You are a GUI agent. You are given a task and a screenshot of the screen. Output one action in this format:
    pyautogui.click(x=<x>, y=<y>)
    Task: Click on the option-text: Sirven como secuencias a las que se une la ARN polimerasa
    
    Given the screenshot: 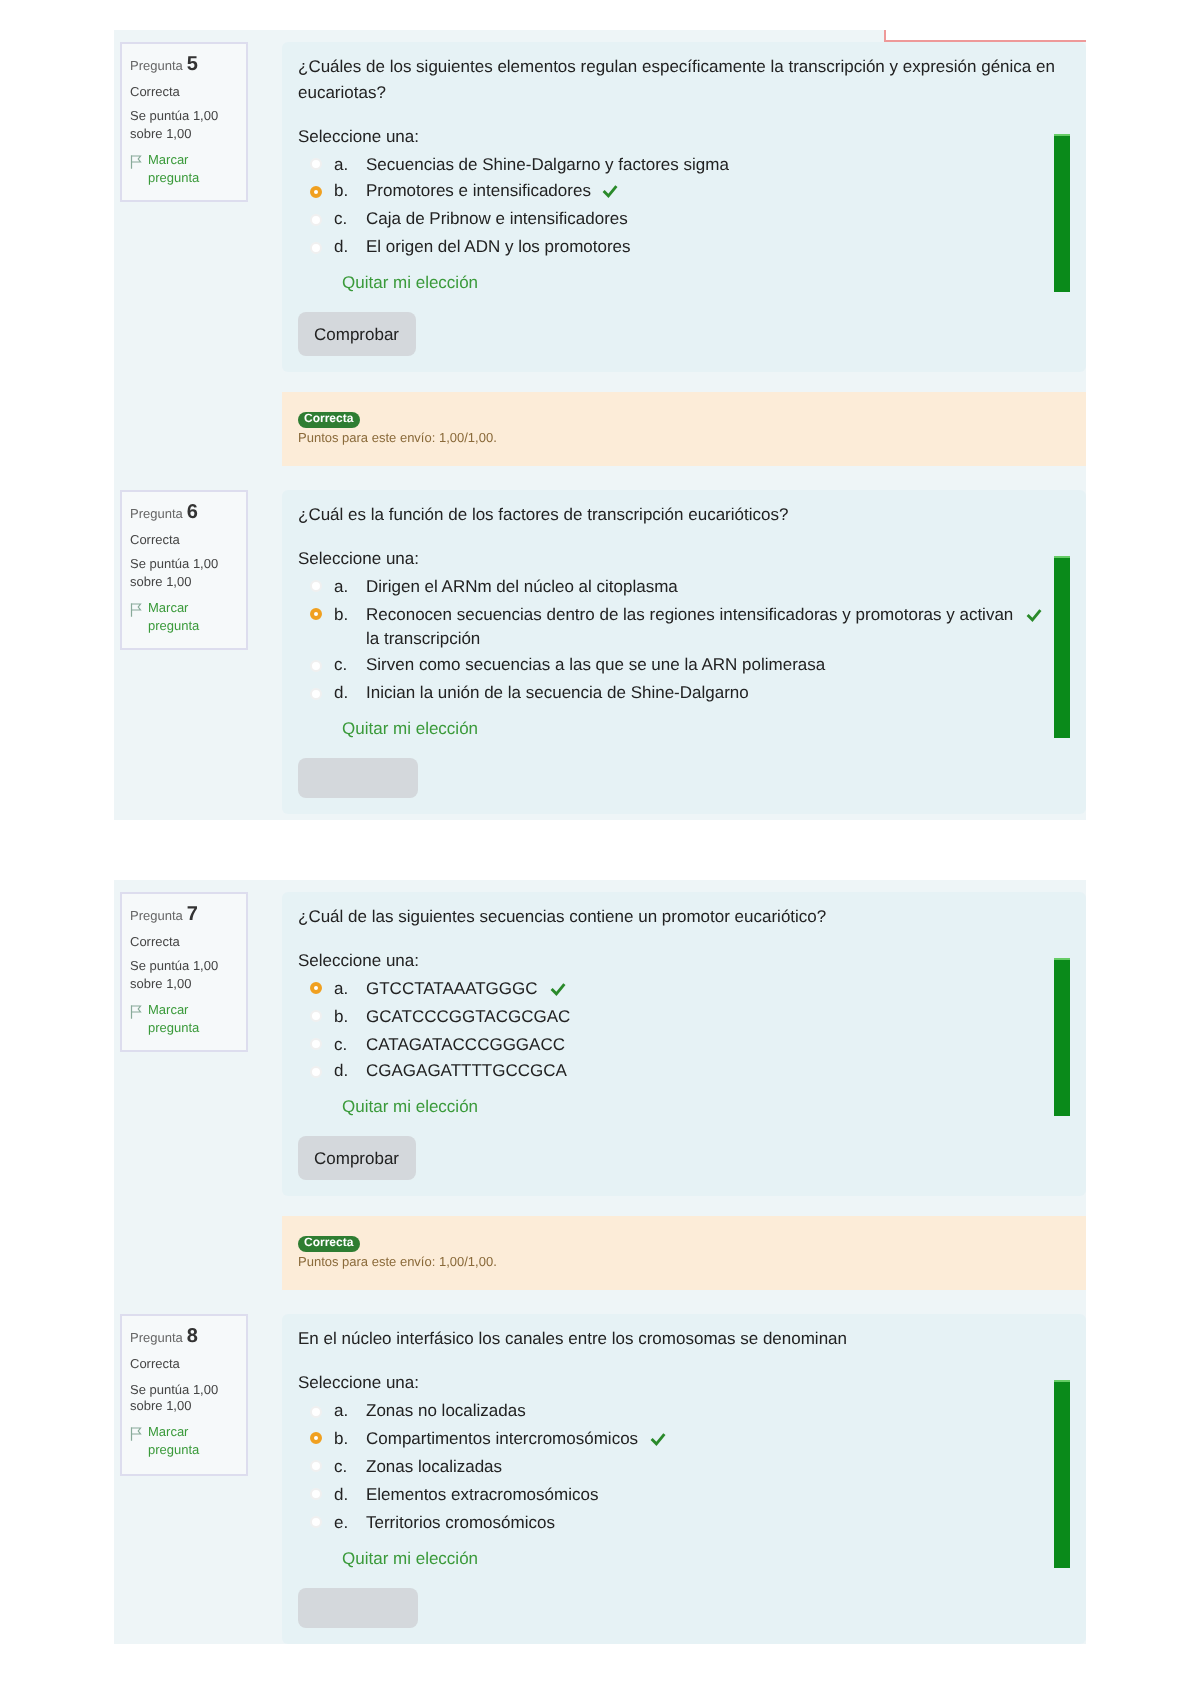 What is the action you would take?
    pyautogui.click(x=596, y=666)
    